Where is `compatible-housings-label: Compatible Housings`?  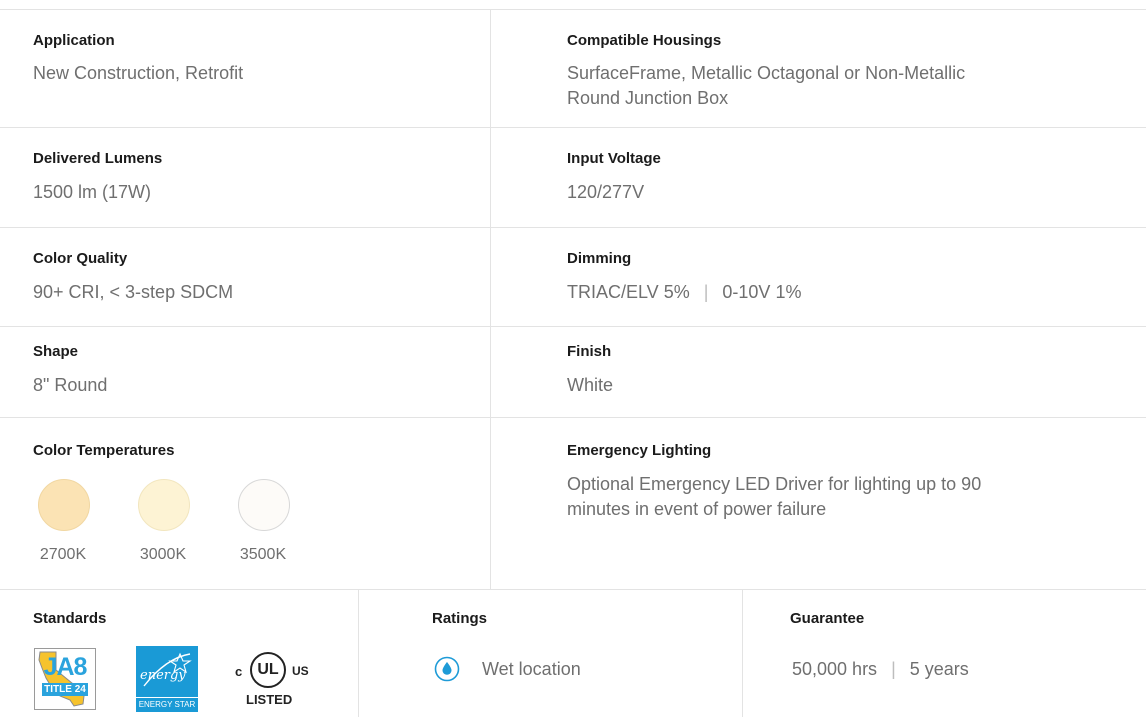
compatible-housings-label: Compatible Housings is located at coordinates (644, 40).